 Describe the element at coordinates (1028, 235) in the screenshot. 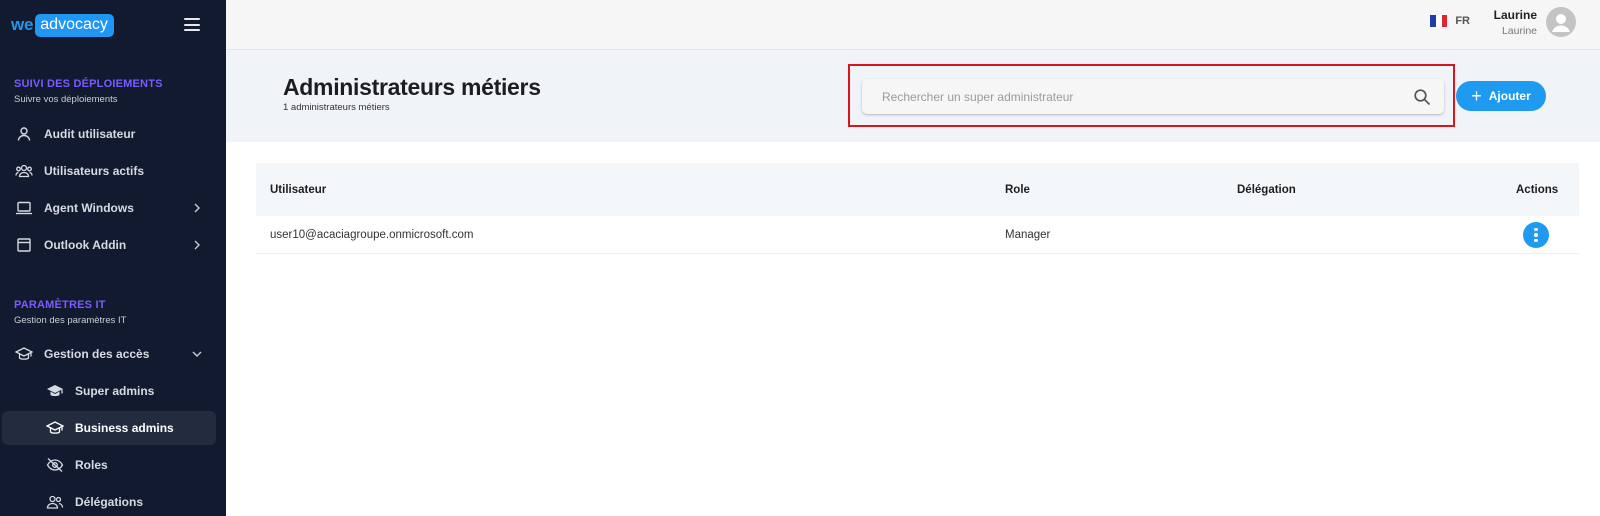

I see `cell-role: Manager` at that location.